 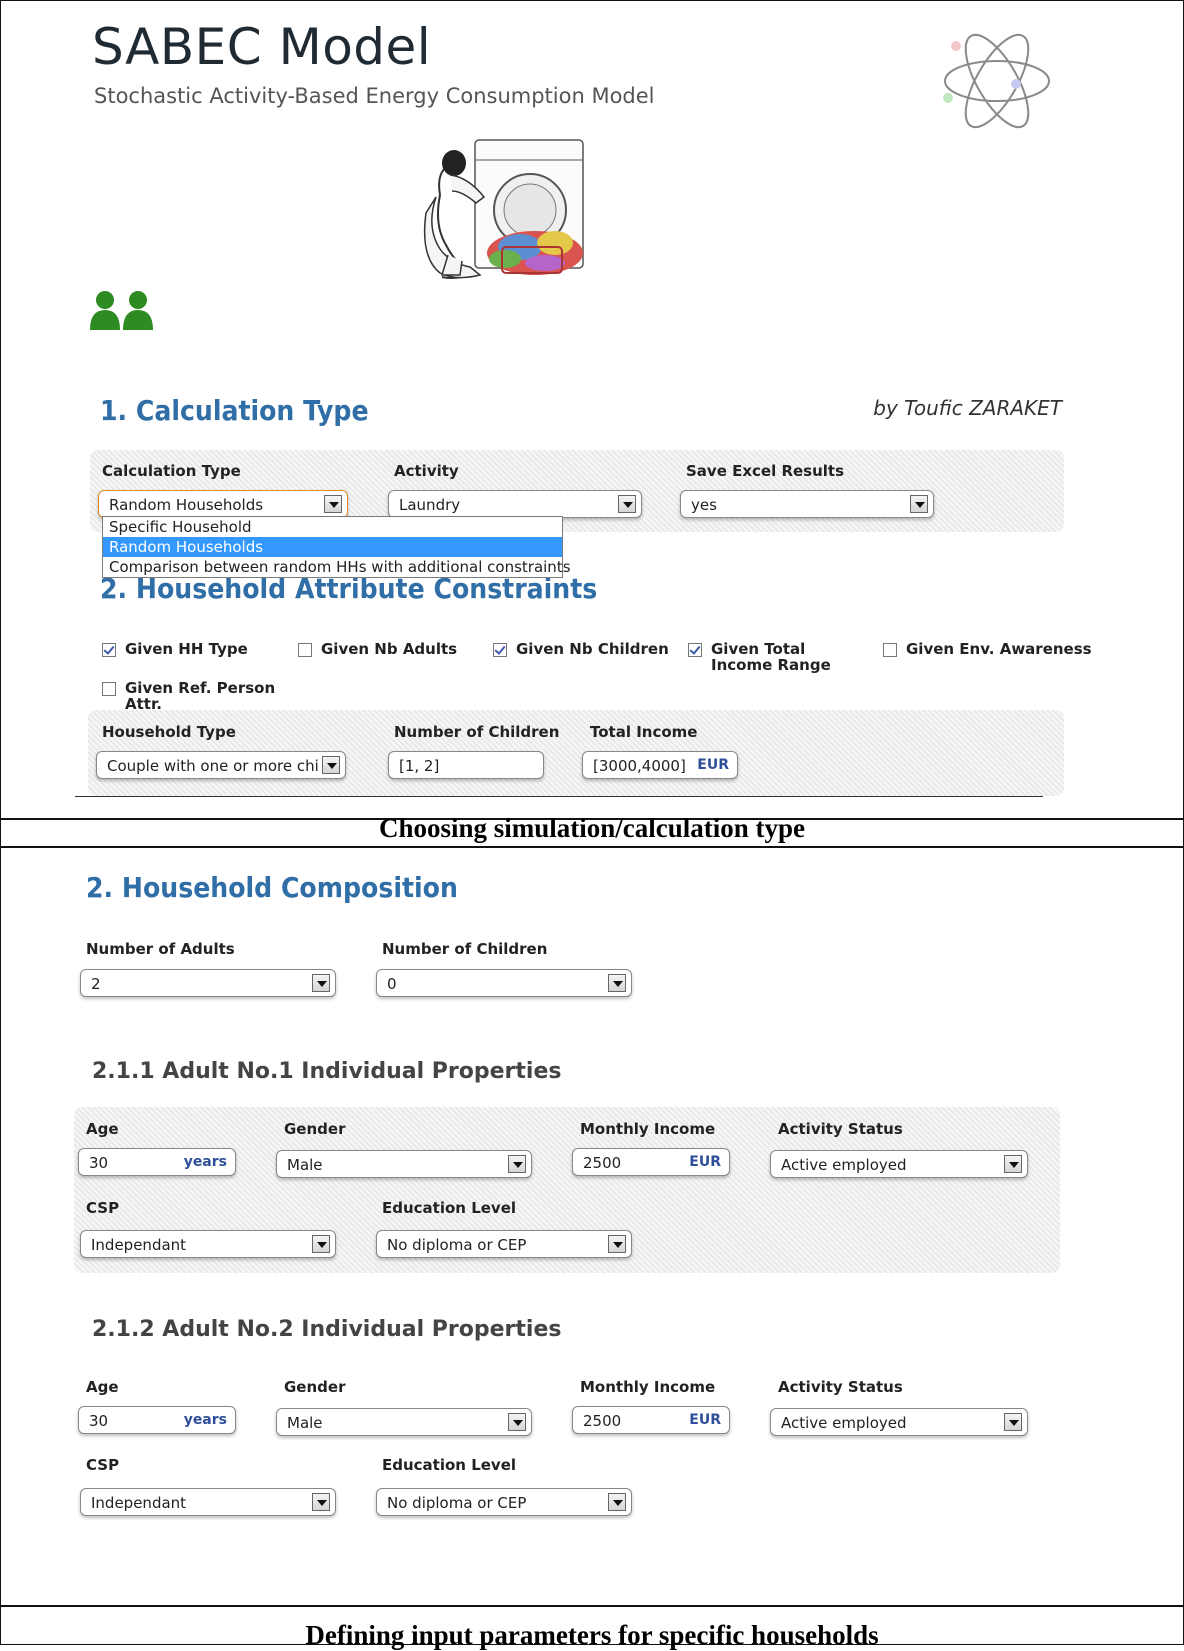 What do you see at coordinates (205, 1162) in the screenshot?
I see `age-unit: years` at bounding box center [205, 1162].